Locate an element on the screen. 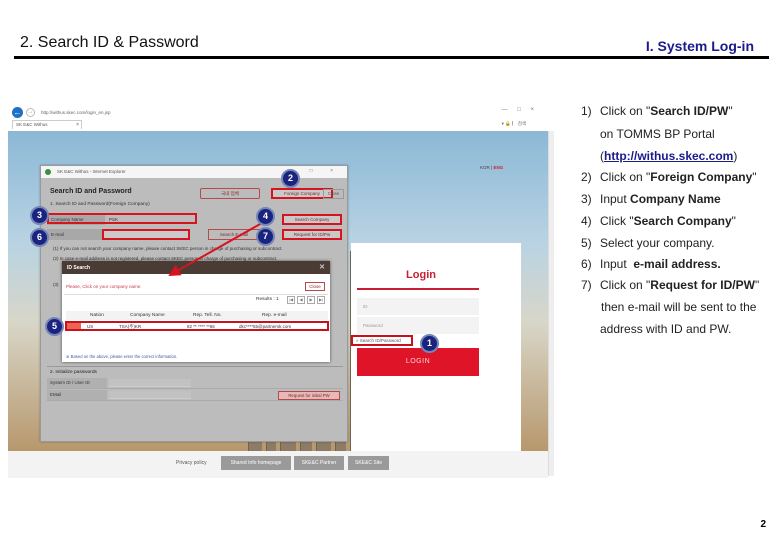  skec-partner-button: SKE&C Partner is located at coordinates (319, 463).